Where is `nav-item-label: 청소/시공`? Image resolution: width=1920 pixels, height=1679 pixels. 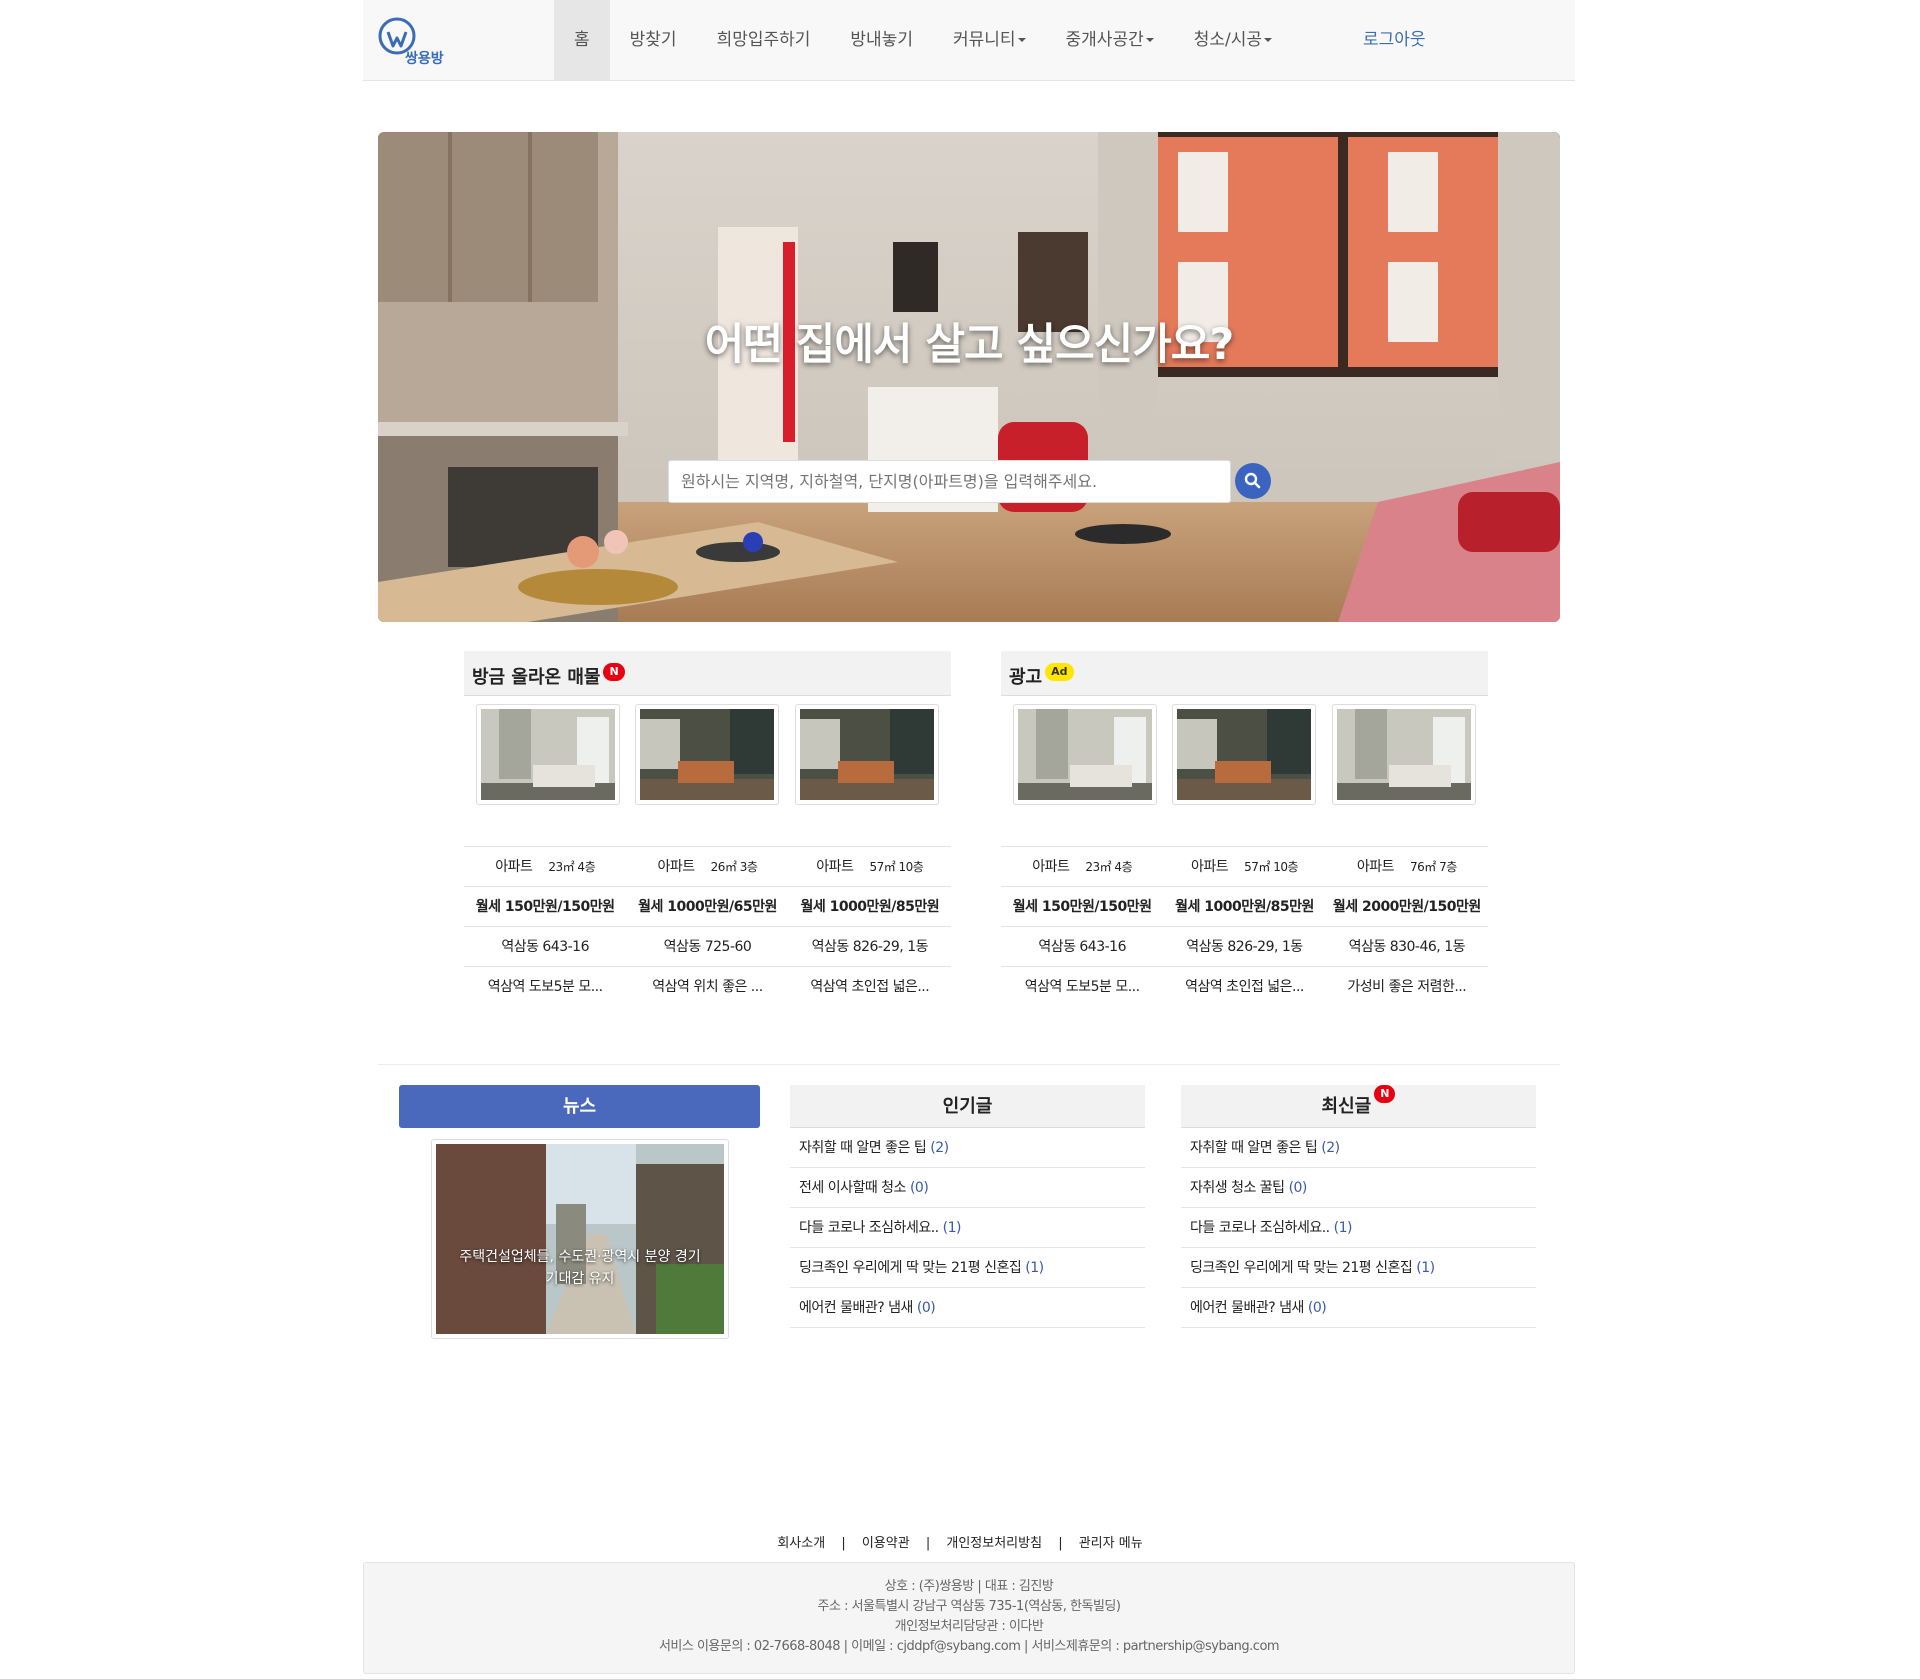
nav-item-label: 청소/시공 is located at coordinates (1228, 40).